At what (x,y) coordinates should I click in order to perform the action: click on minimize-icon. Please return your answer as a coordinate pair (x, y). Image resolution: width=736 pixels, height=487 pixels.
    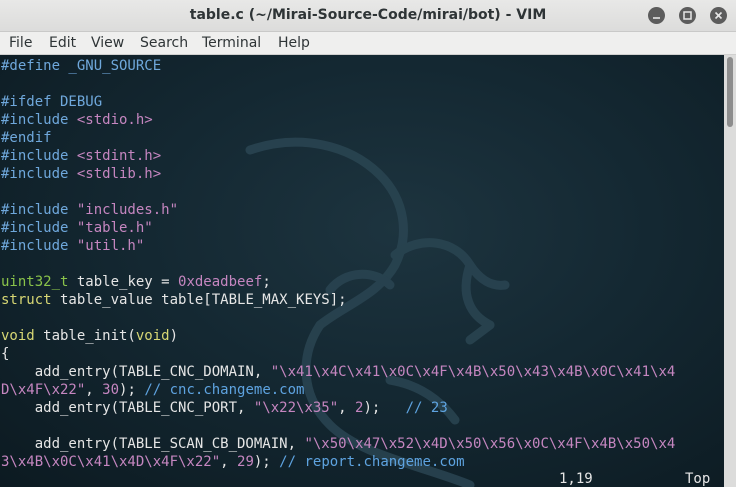
    Looking at the image, I should click on (656, 18).